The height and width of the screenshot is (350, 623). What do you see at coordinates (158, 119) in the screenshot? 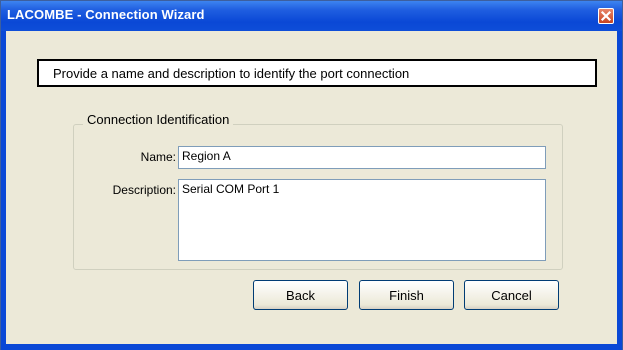
I see `group-legend: Connection Identification` at bounding box center [158, 119].